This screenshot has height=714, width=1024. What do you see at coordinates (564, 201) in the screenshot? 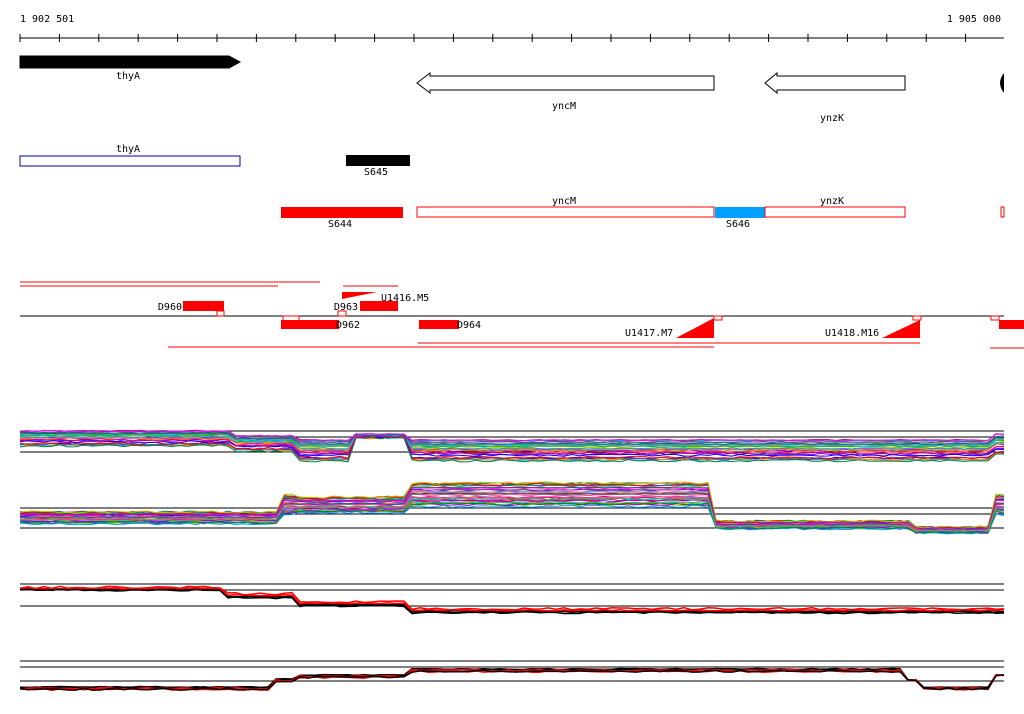
I see `segment-label-yncM: yncM` at bounding box center [564, 201].